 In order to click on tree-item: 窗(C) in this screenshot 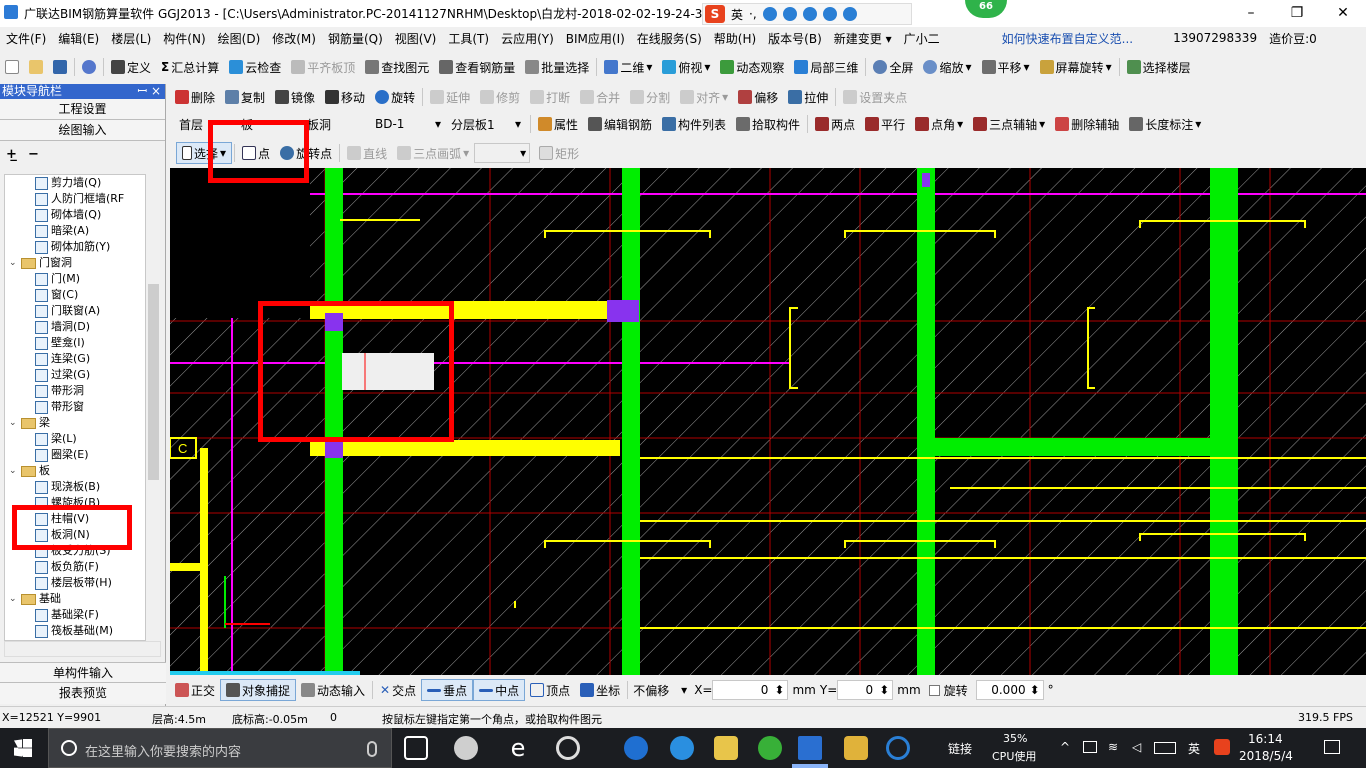, I will do `click(56, 295)`.